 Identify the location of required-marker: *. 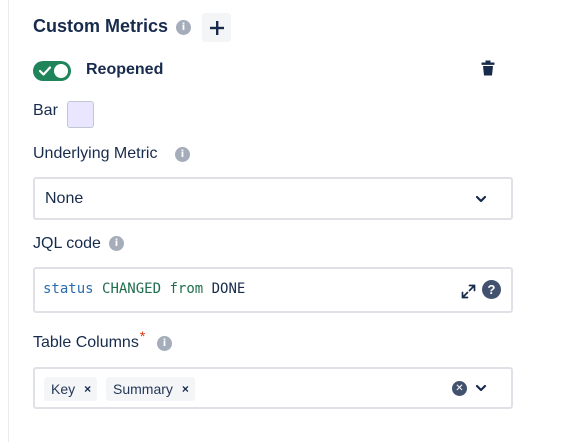
(142, 336).